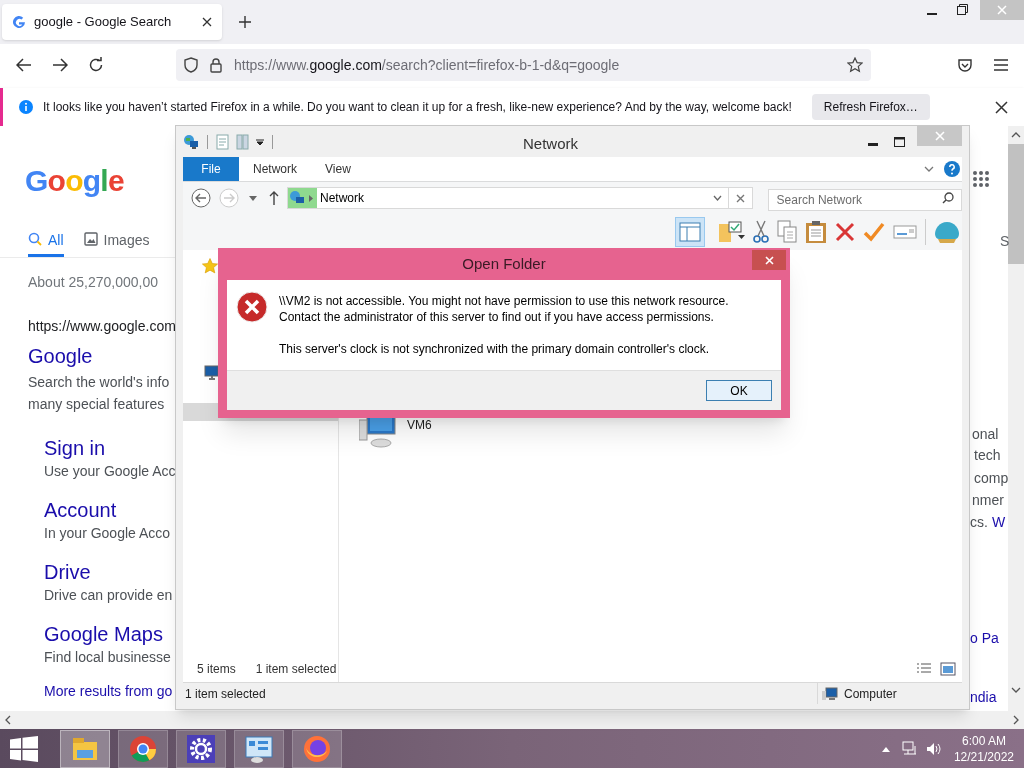 The image size is (1024, 768). Describe the element at coordinates (899, 141) in the screenshot. I see `maximize-icon` at that location.